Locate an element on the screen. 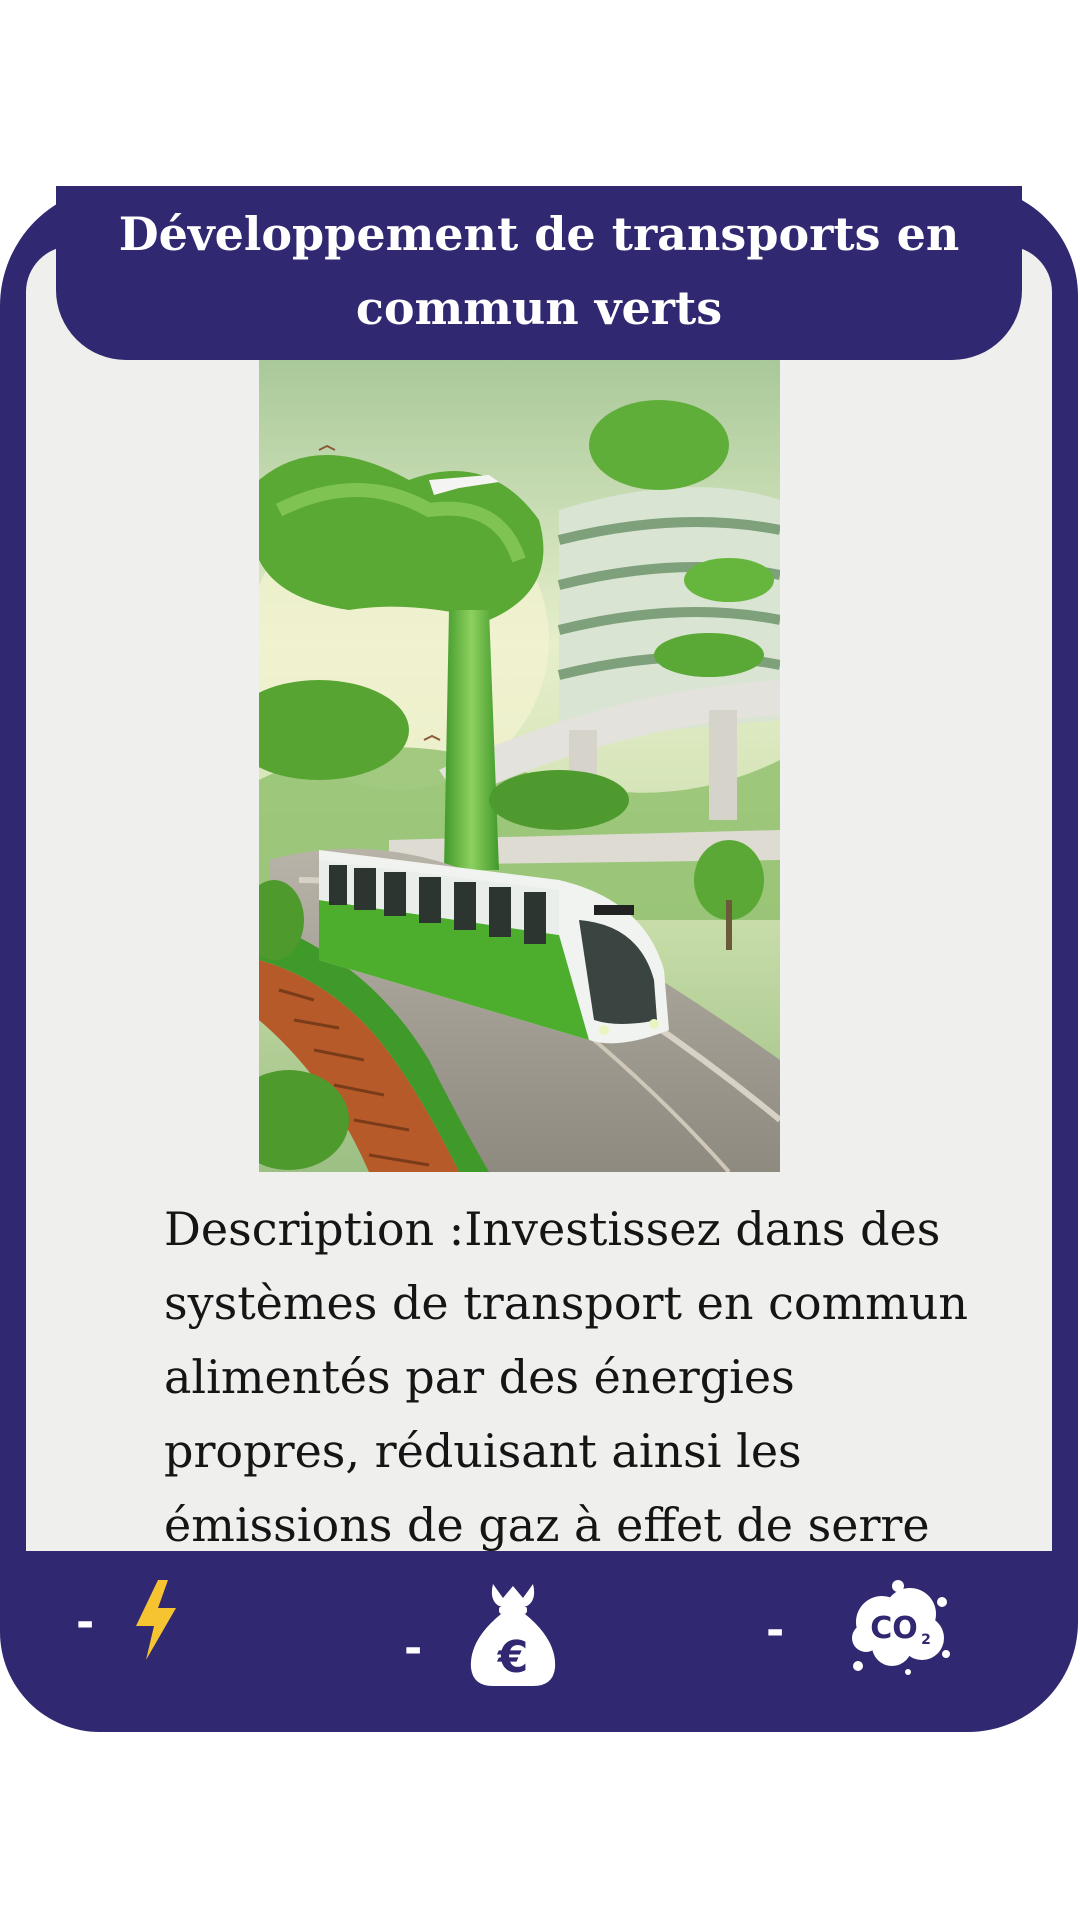 This screenshot has height=1920, width=1080. stat-co2: - CO 2 is located at coordinates (859, 1630).